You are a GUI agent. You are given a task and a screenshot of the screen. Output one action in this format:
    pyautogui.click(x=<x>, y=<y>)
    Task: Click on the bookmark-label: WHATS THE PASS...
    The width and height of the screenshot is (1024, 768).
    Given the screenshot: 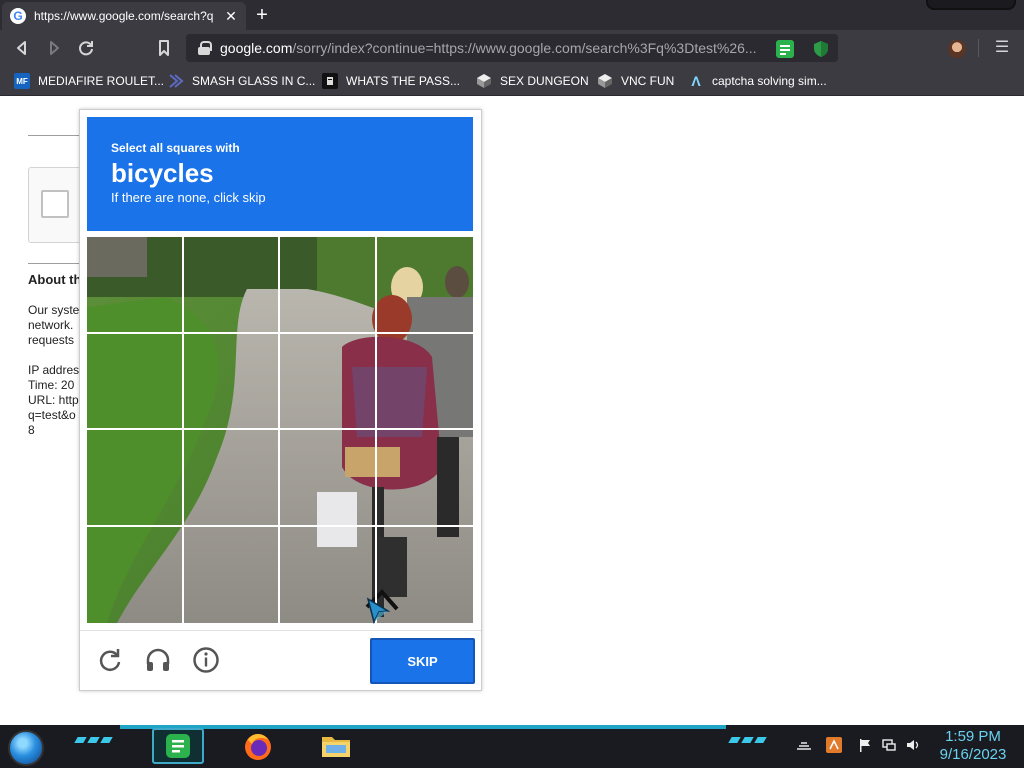 What is the action you would take?
    pyautogui.click(x=403, y=81)
    